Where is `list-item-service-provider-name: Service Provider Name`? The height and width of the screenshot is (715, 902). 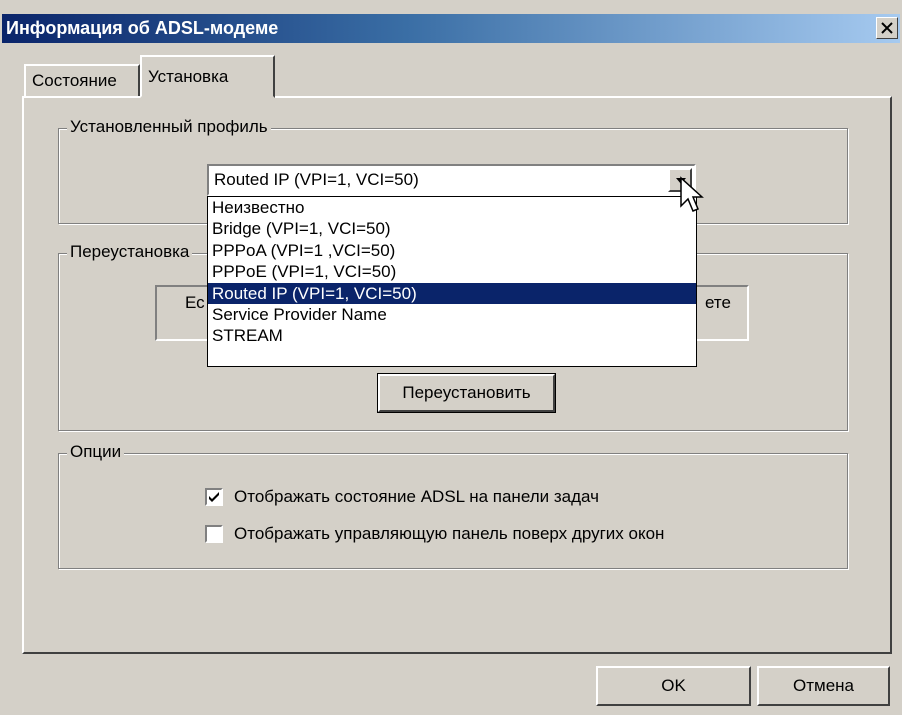
list-item-service-provider-name: Service Provider Name is located at coordinates (452, 314).